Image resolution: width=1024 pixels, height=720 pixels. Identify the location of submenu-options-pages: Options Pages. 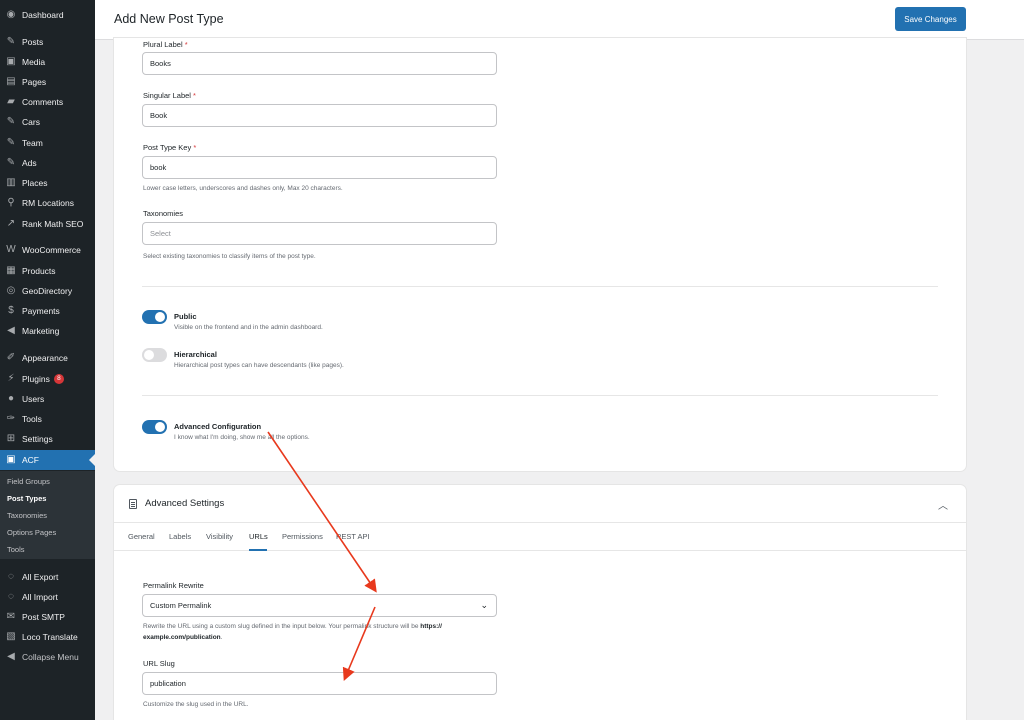
(31, 532).